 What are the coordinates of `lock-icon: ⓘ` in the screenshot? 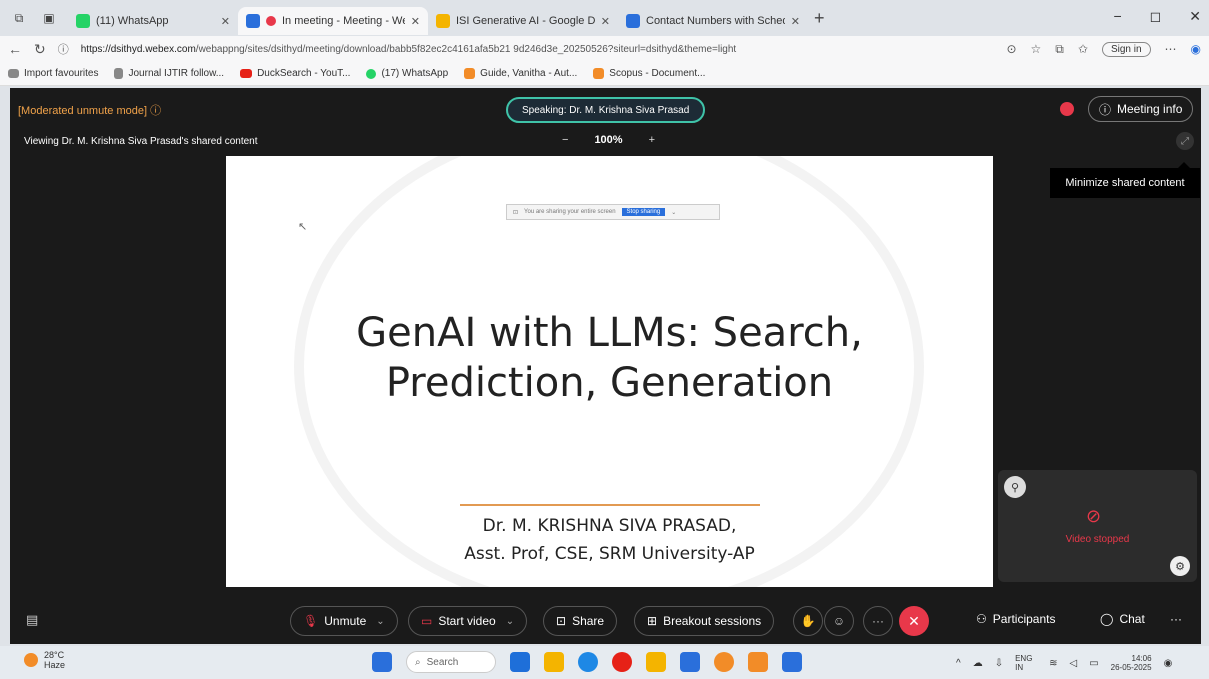 It's located at (63, 49).